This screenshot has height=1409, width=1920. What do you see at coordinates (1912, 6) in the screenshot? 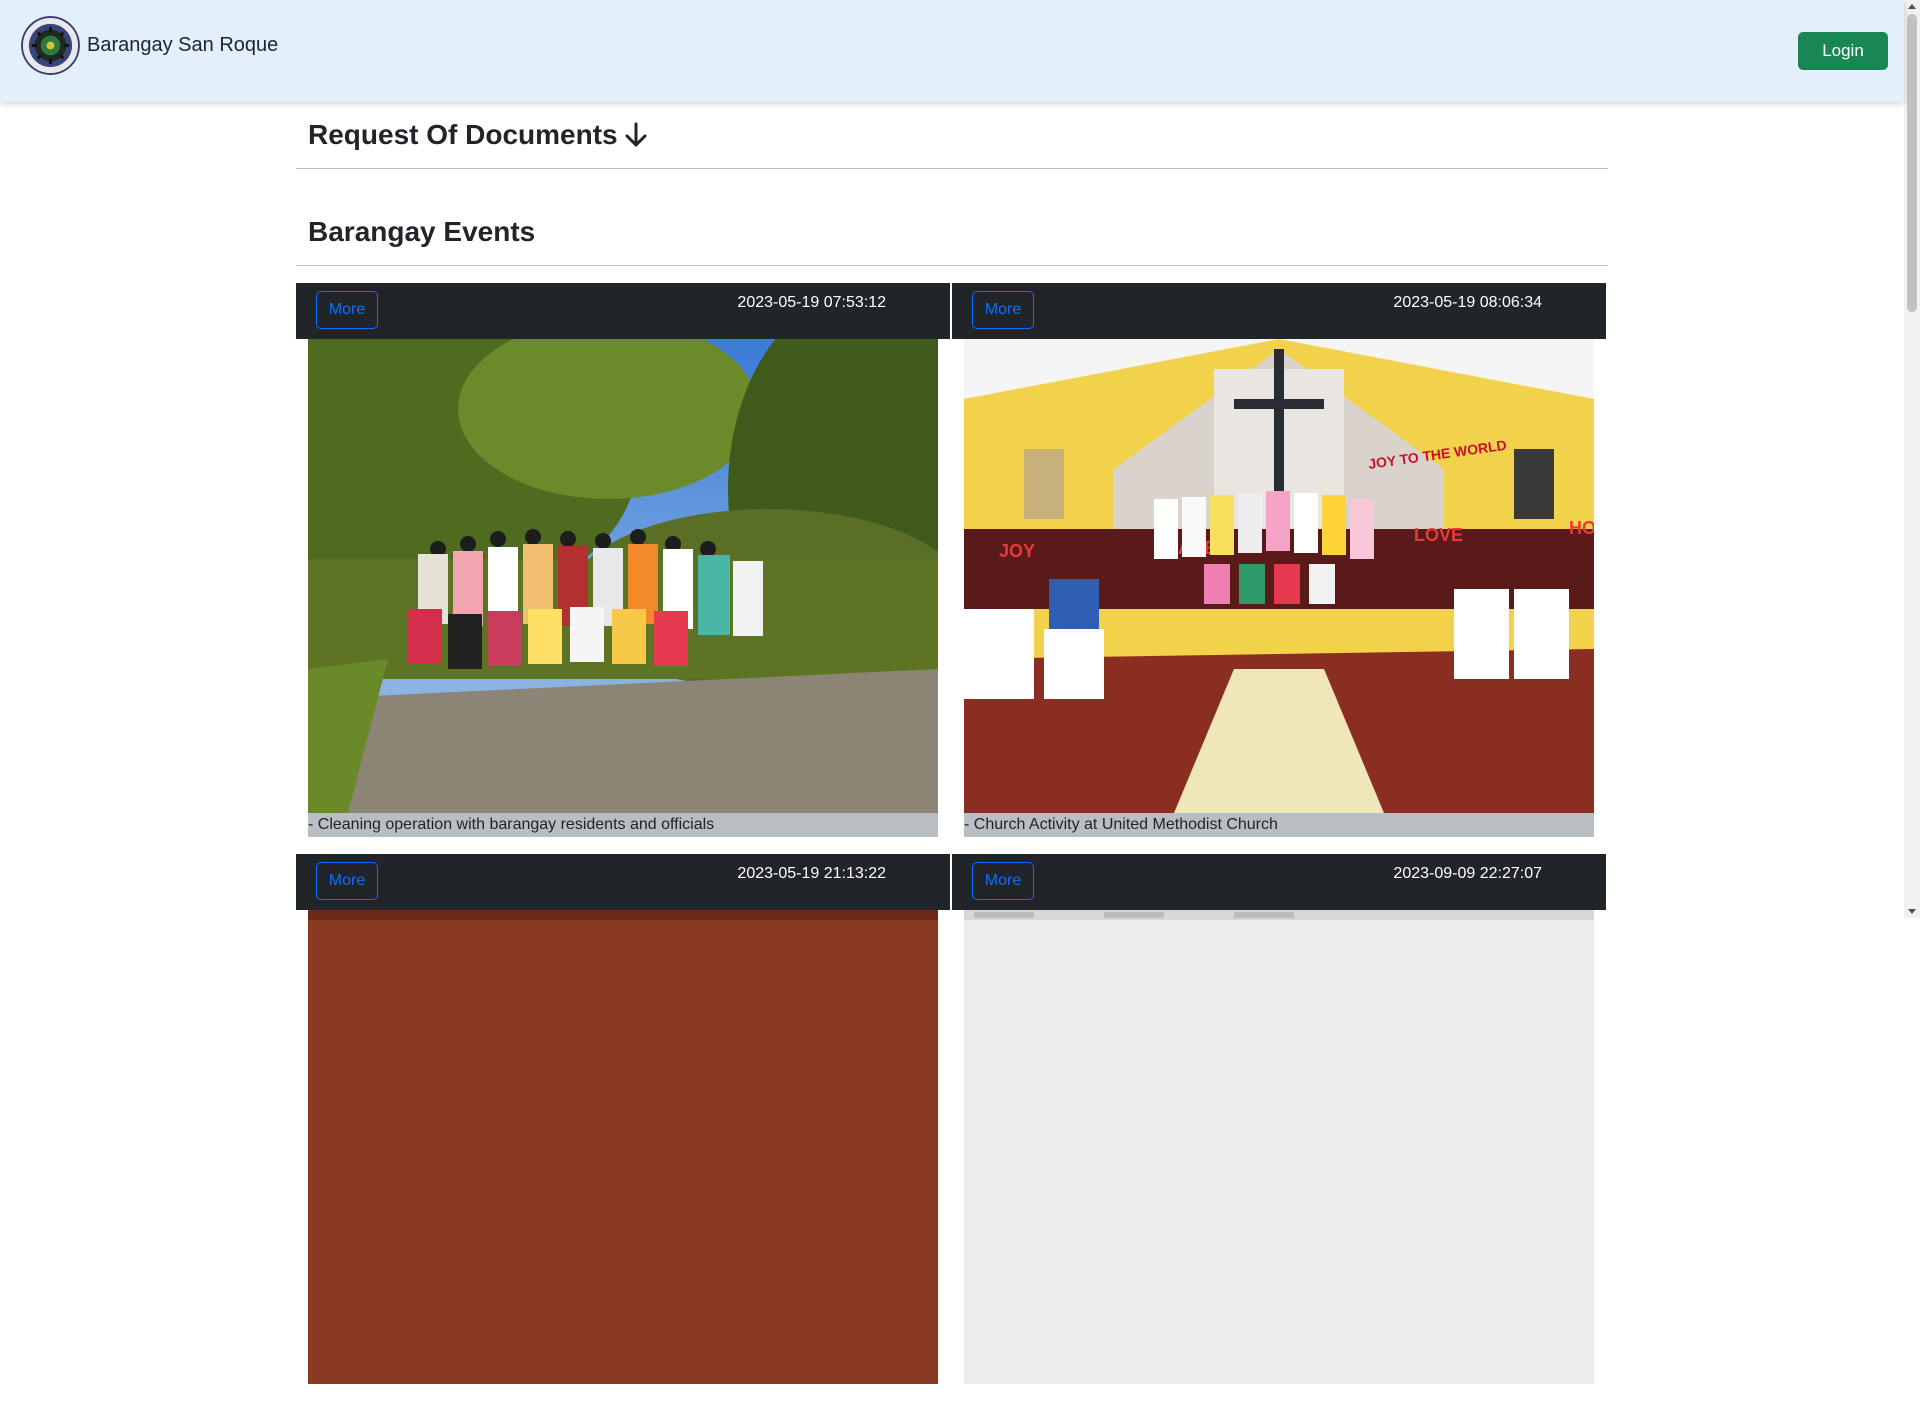
I see `scroll-up-arrow-icon` at bounding box center [1912, 6].